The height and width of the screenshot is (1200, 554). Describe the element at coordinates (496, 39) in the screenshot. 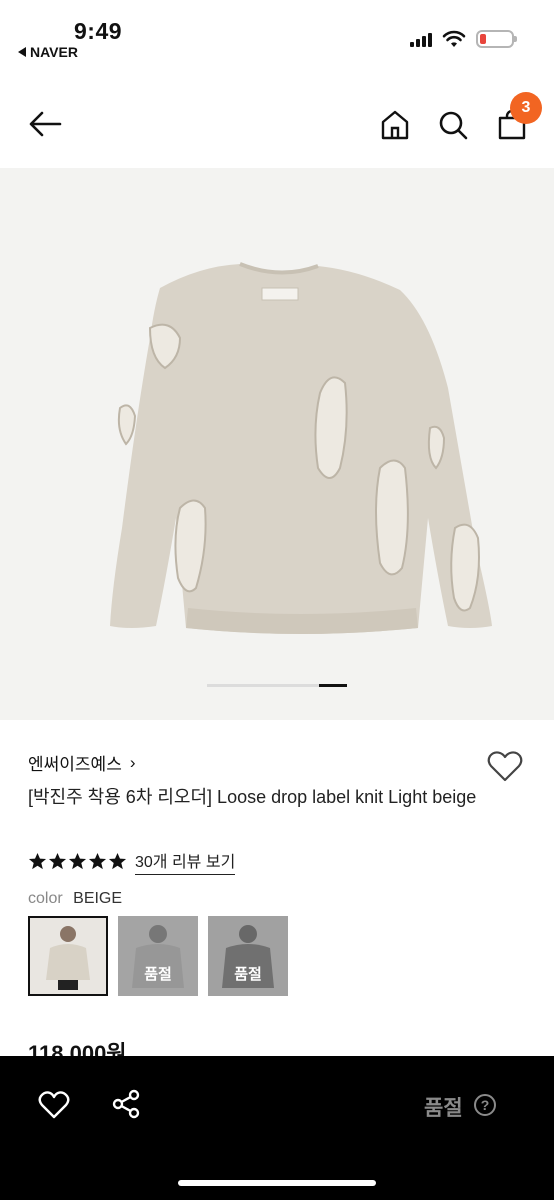

I see `battery-icon` at that location.